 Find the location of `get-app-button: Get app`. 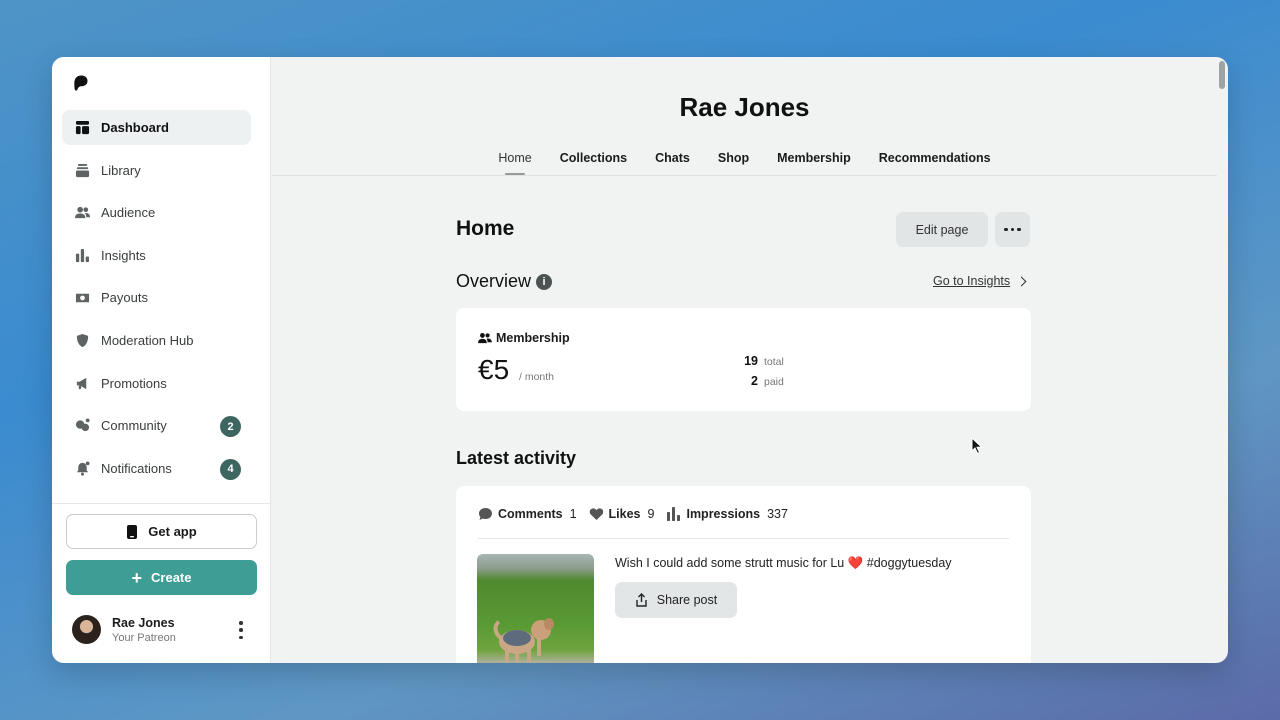

get-app-button: Get app is located at coordinates (161, 531).